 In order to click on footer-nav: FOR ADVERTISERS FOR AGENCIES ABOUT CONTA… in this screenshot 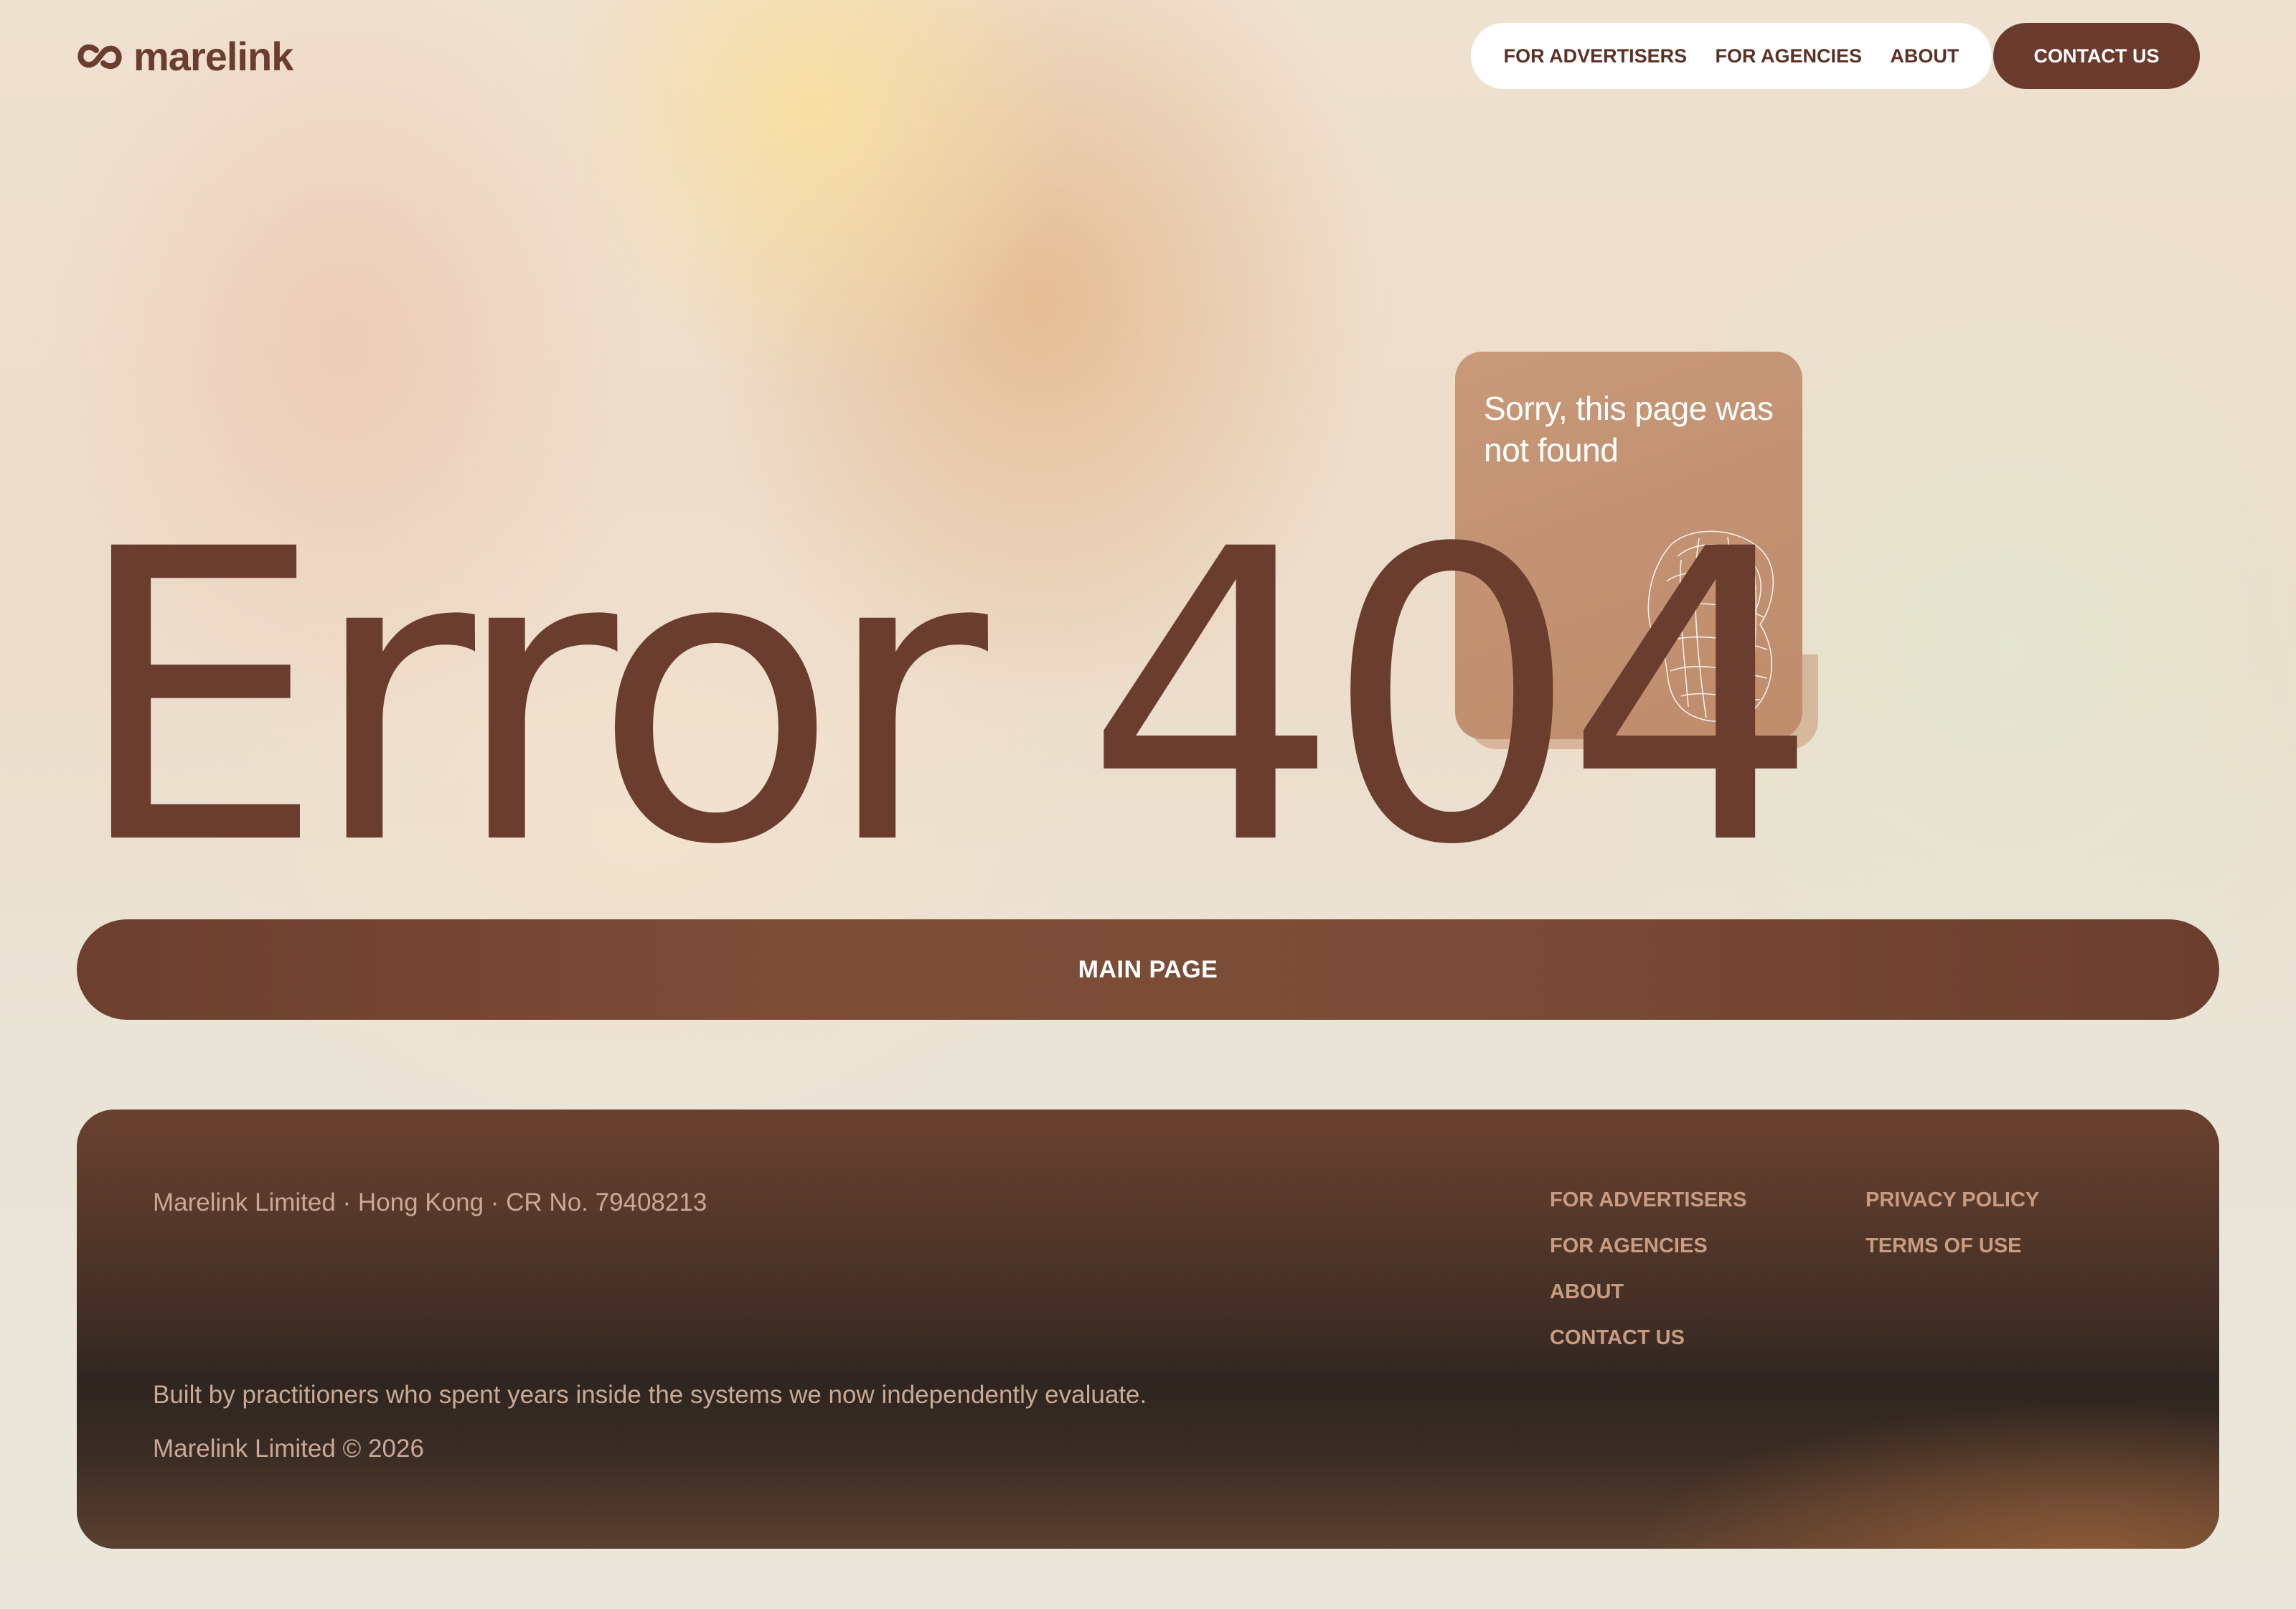, I will do `click(1648, 1268)`.